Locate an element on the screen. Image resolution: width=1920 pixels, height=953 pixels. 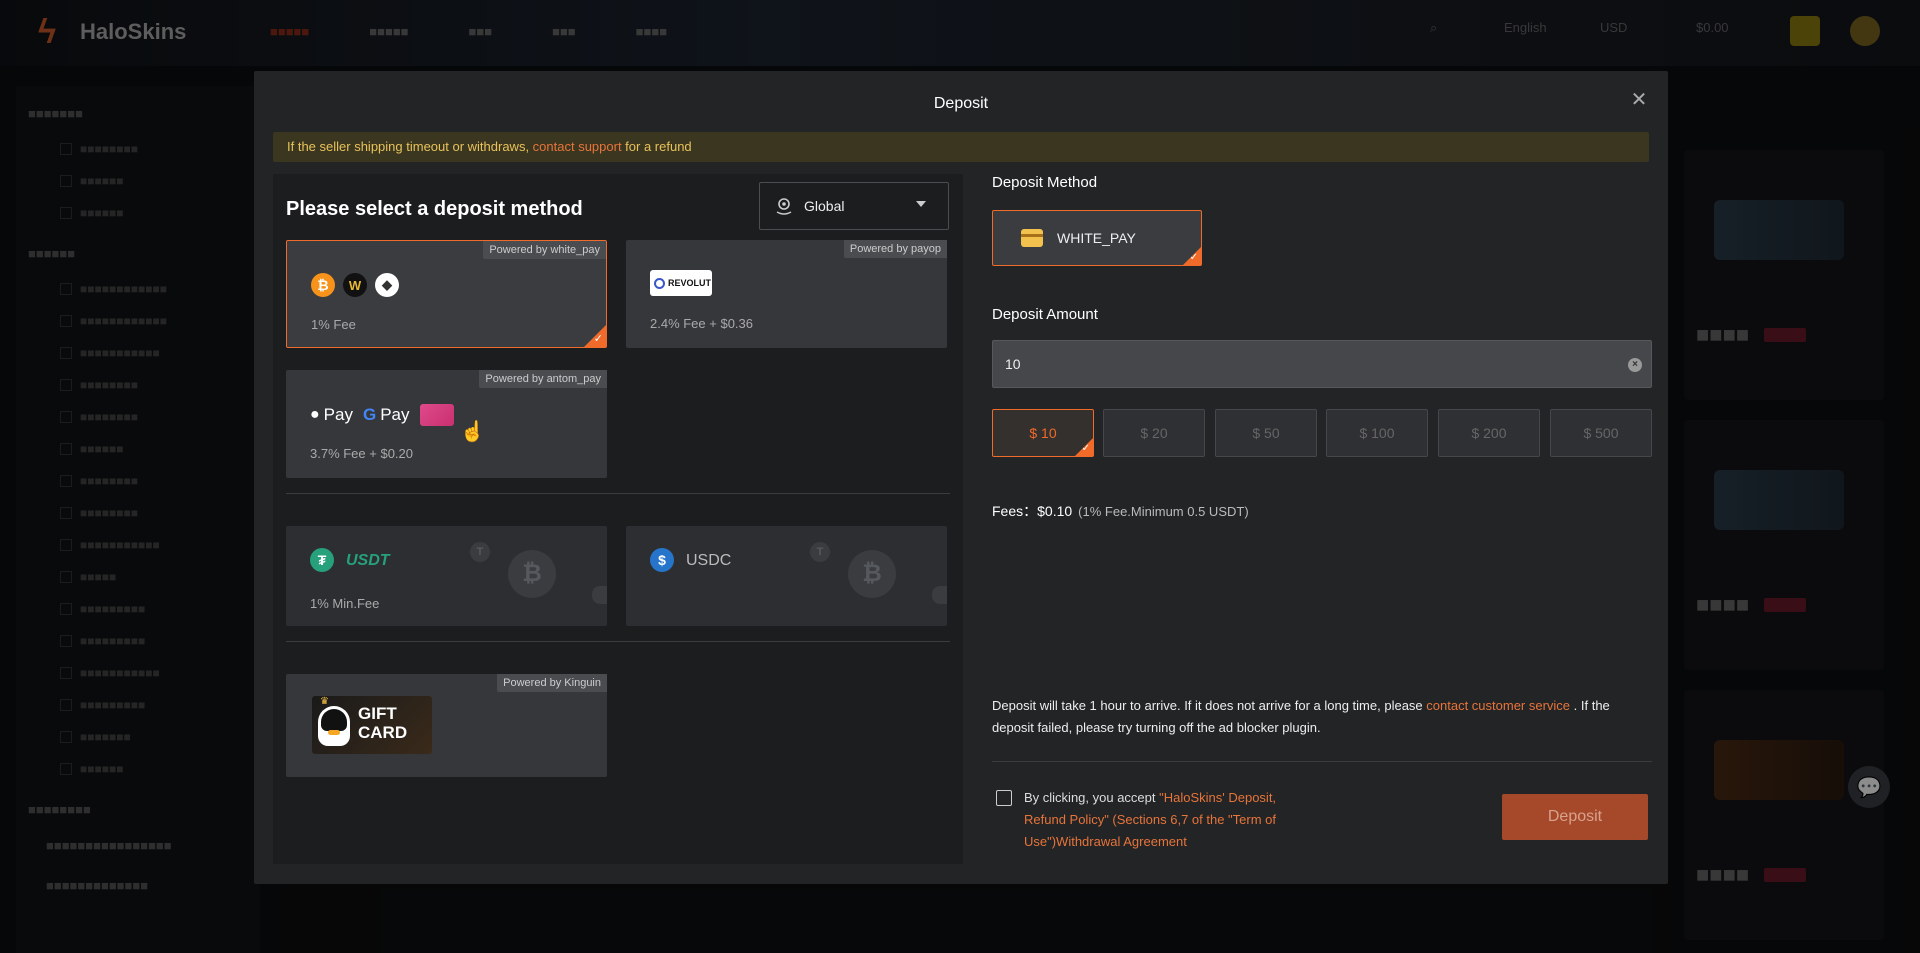
agree-label: By clicking, you accept is located at coordinates (1092, 797).